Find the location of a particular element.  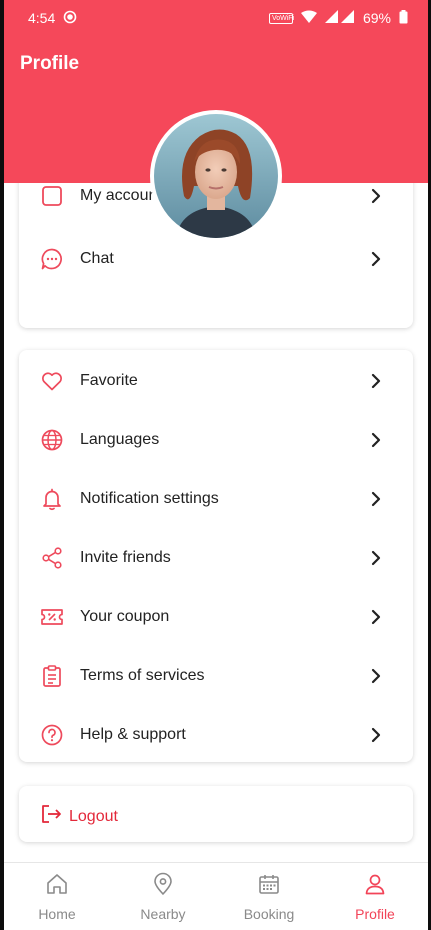

user-icon is located at coordinates (375, 885).